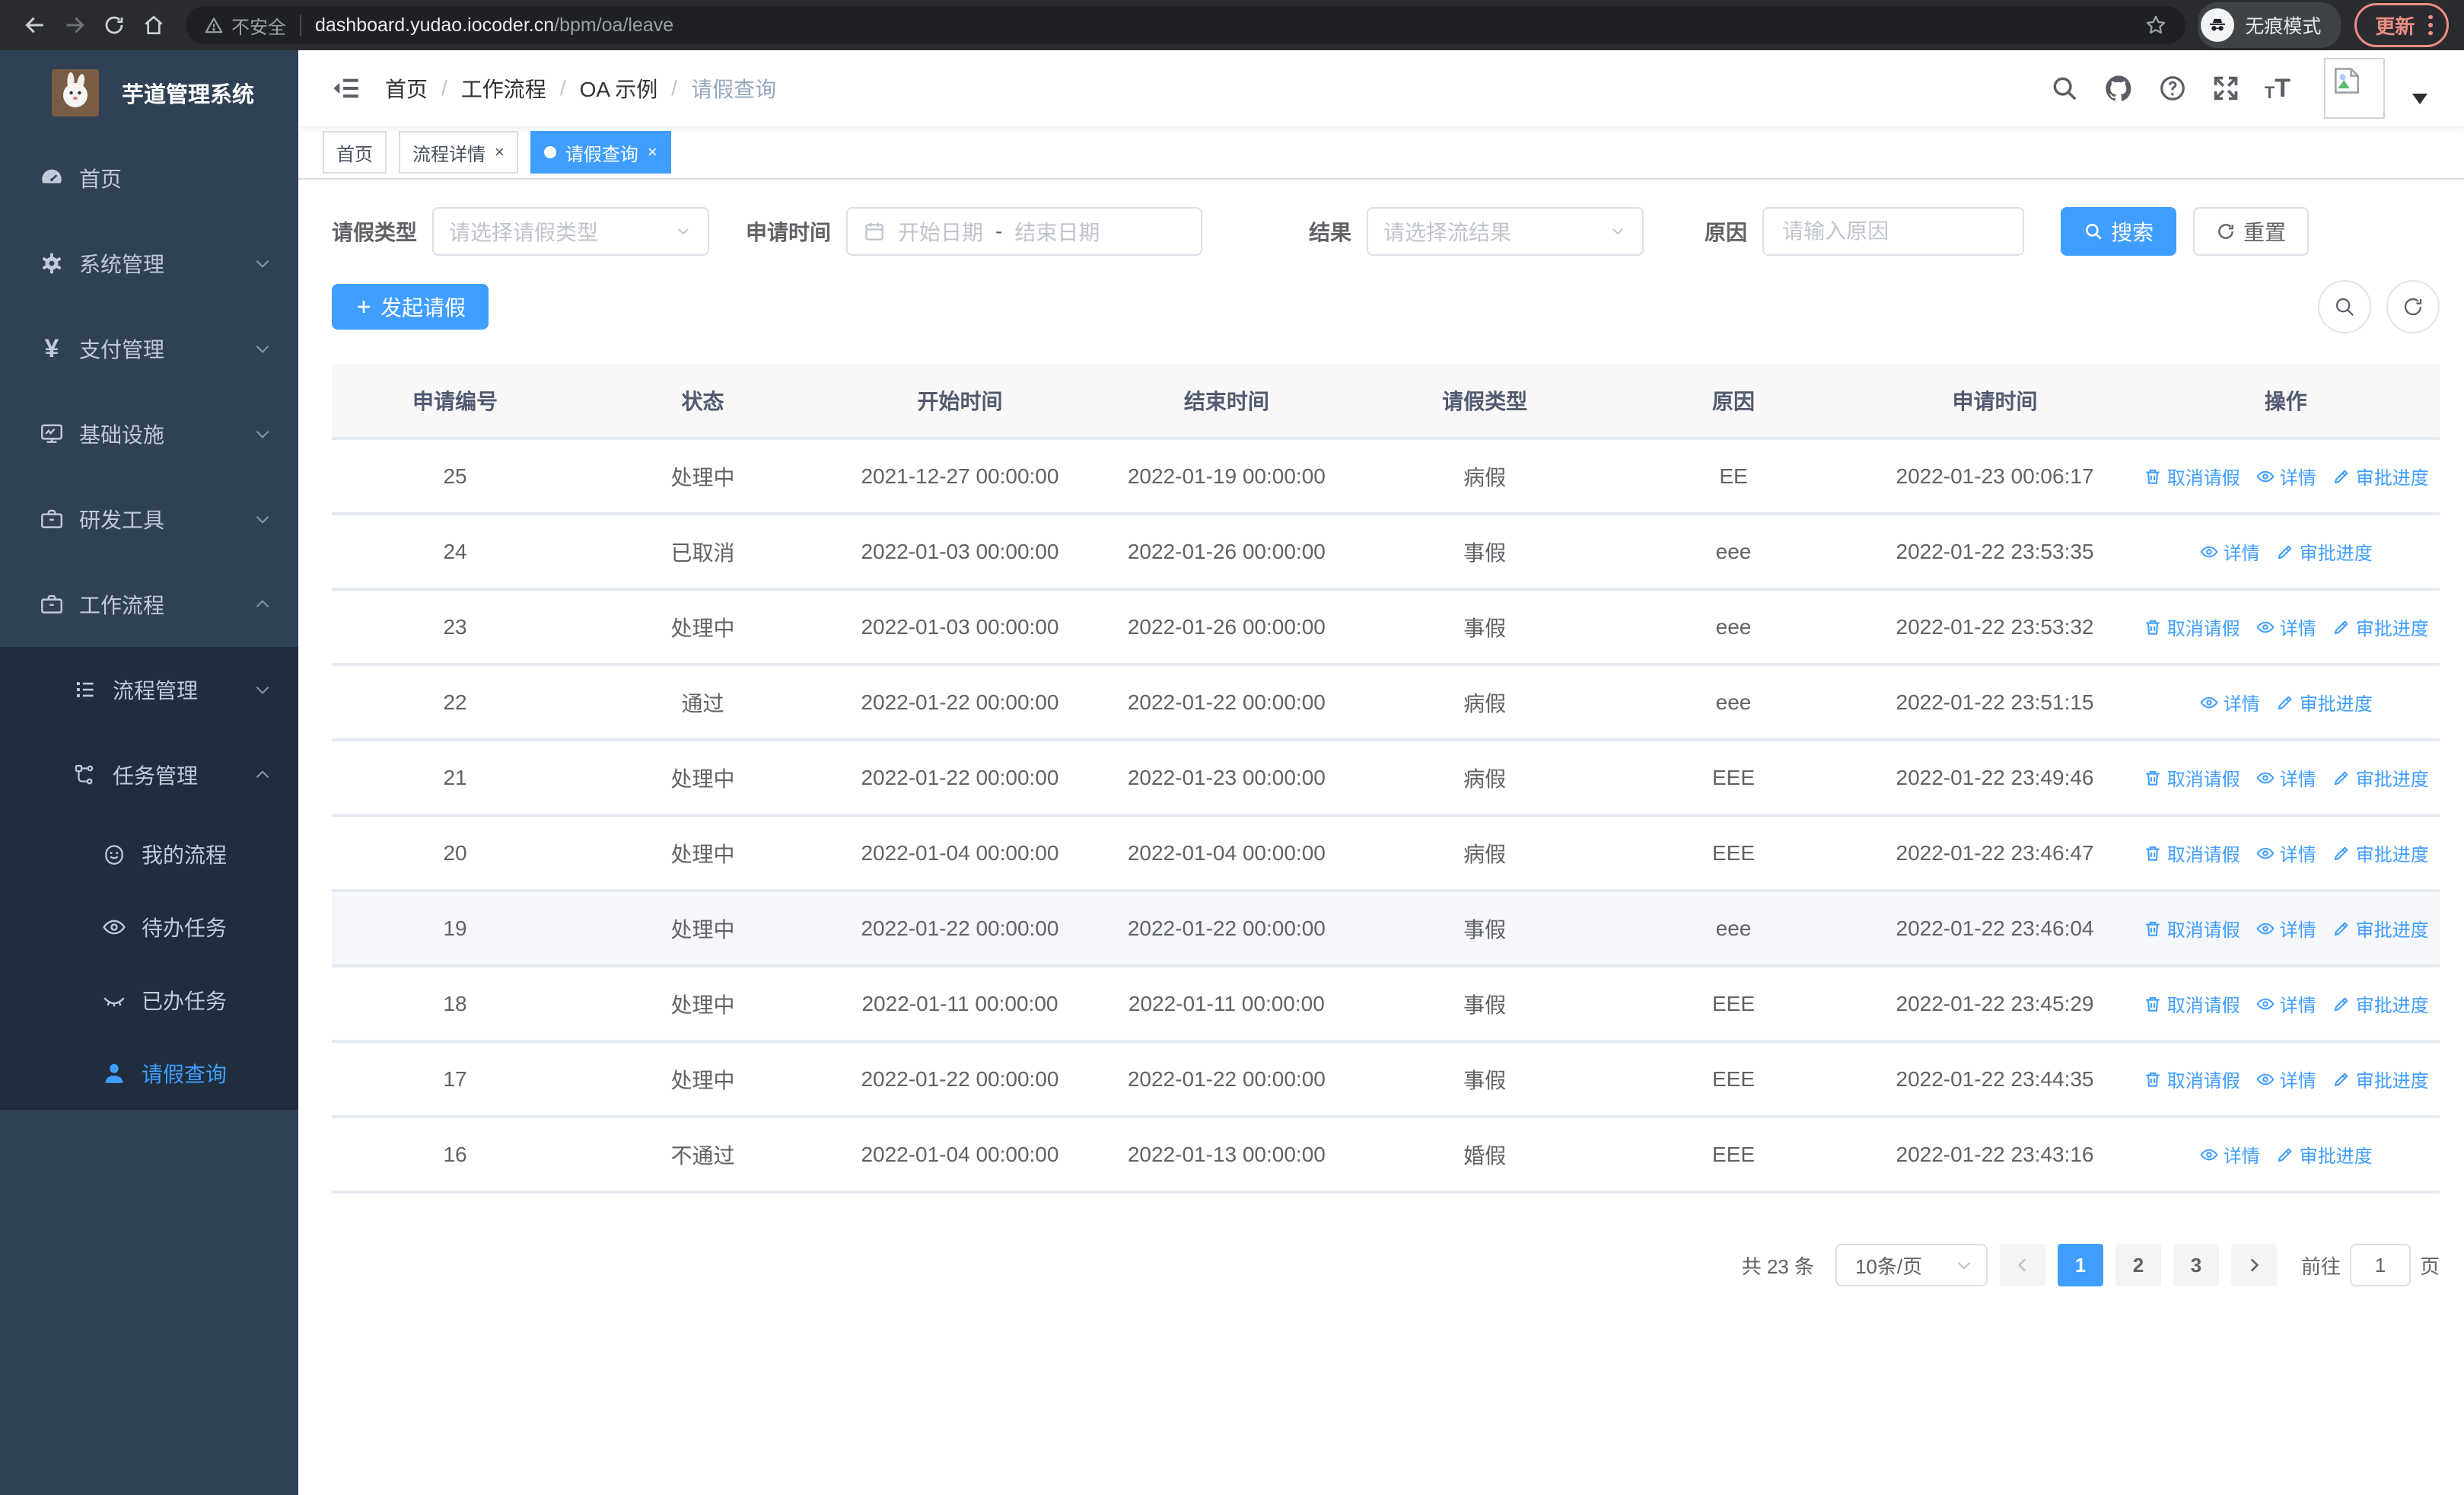 The width and height of the screenshot is (2464, 1495). What do you see at coordinates (2118, 89) in the screenshot?
I see `github-icon` at bounding box center [2118, 89].